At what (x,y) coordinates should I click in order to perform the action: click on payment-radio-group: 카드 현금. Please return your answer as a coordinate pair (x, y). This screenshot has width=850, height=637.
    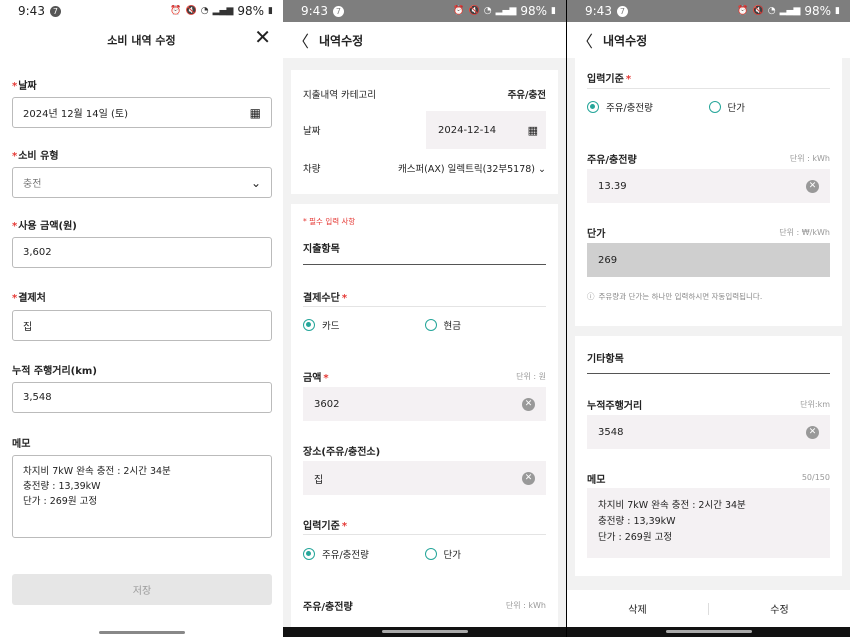
    Looking at the image, I should click on (424, 325).